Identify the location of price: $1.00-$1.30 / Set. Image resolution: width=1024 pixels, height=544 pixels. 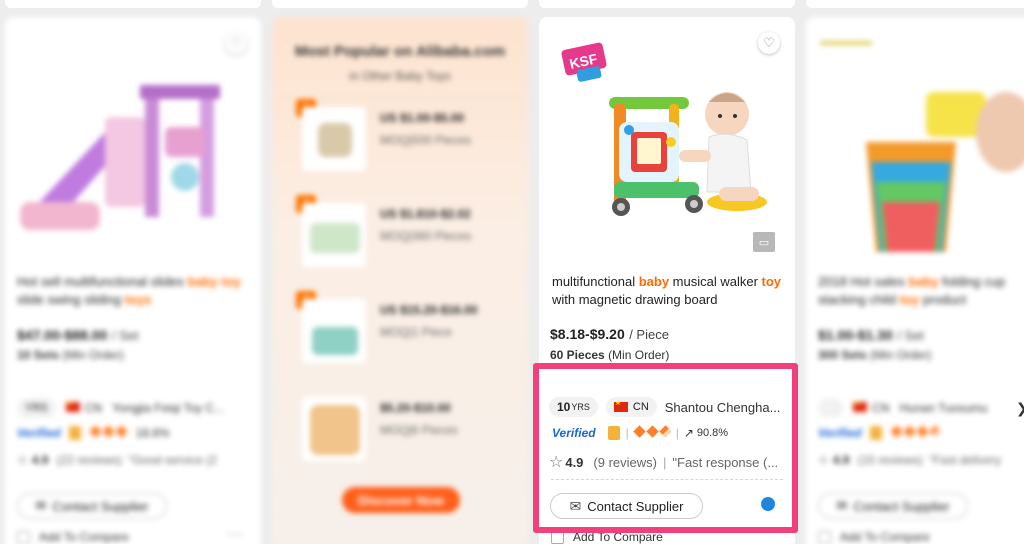
(871, 335).